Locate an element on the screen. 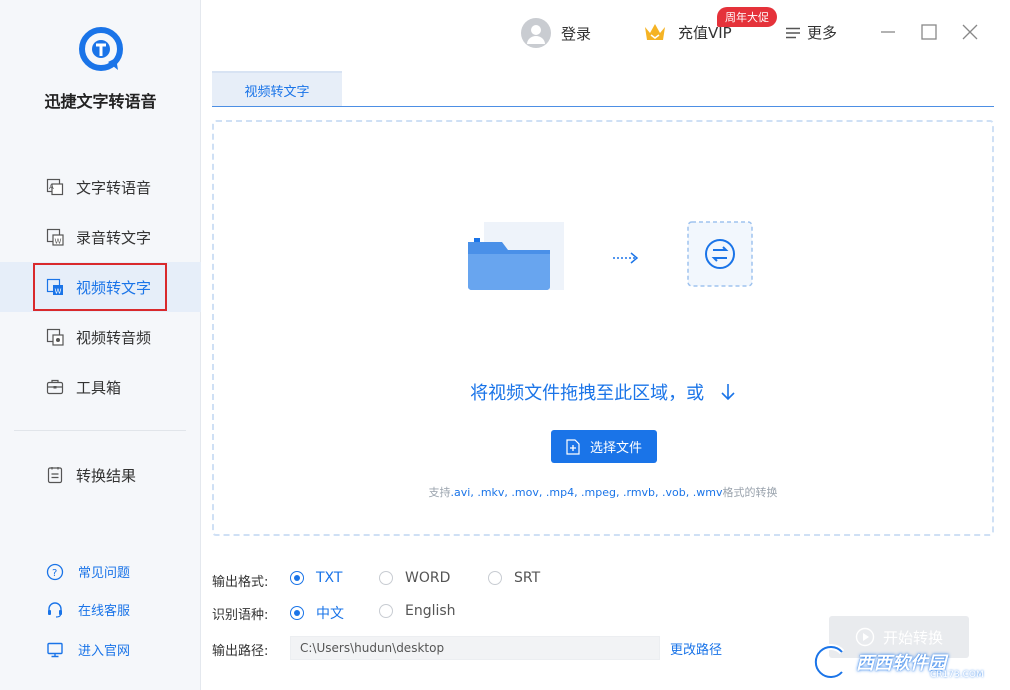 The height and width of the screenshot is (690, 1010). user-icon is located at coordinates (536, 34).